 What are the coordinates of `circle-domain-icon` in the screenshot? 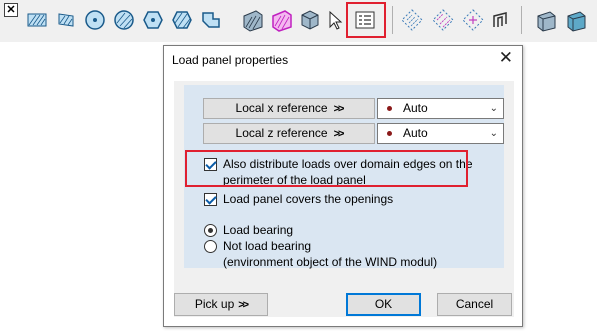 It's located at (95, 20).